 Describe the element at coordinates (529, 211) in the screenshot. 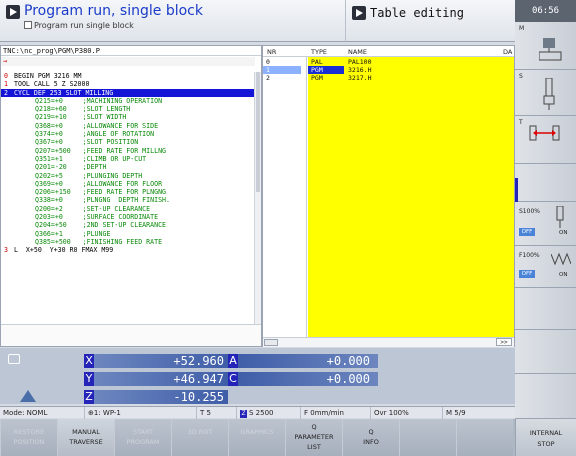

I see `s100-label: S100%` at that location.